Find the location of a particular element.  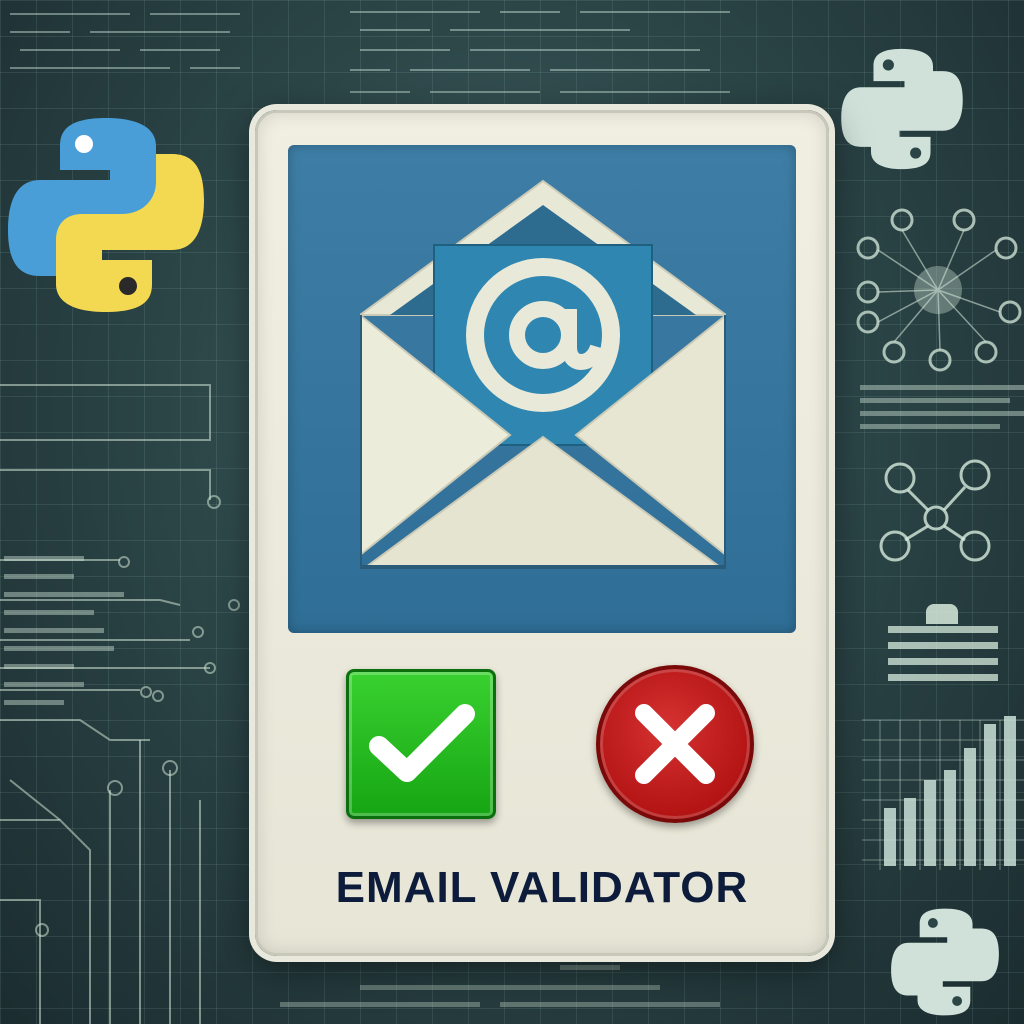

valid-checkmark-button is located at coordinates (421, 744).